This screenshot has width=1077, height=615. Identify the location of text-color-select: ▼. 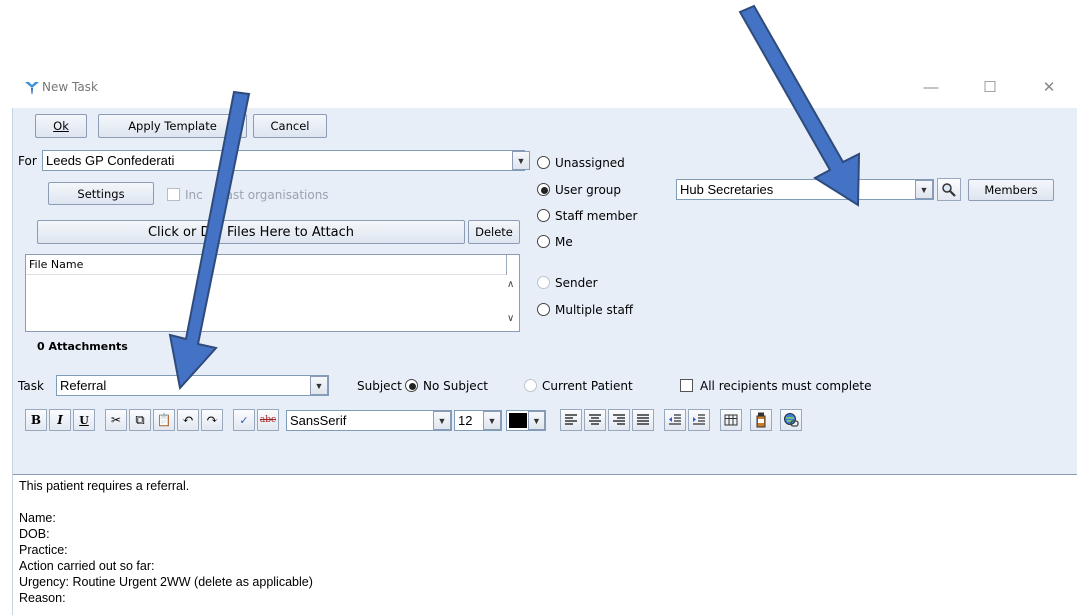
(526, 420).